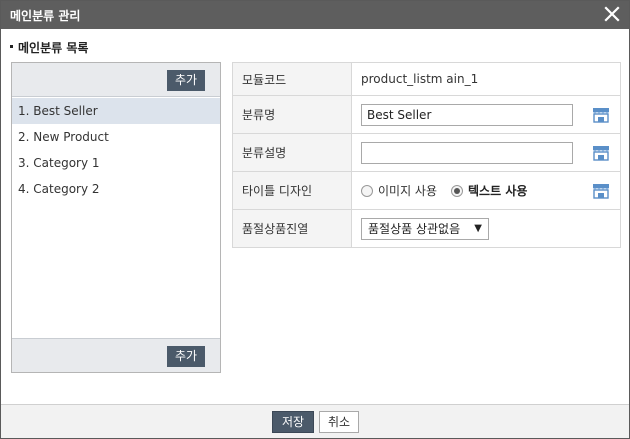 This screenshot has height=439, width=630. Describe the element at coordinates (116, 189) in the screenshot. I see `list-item-category-2: 4. Category 2` at that location.